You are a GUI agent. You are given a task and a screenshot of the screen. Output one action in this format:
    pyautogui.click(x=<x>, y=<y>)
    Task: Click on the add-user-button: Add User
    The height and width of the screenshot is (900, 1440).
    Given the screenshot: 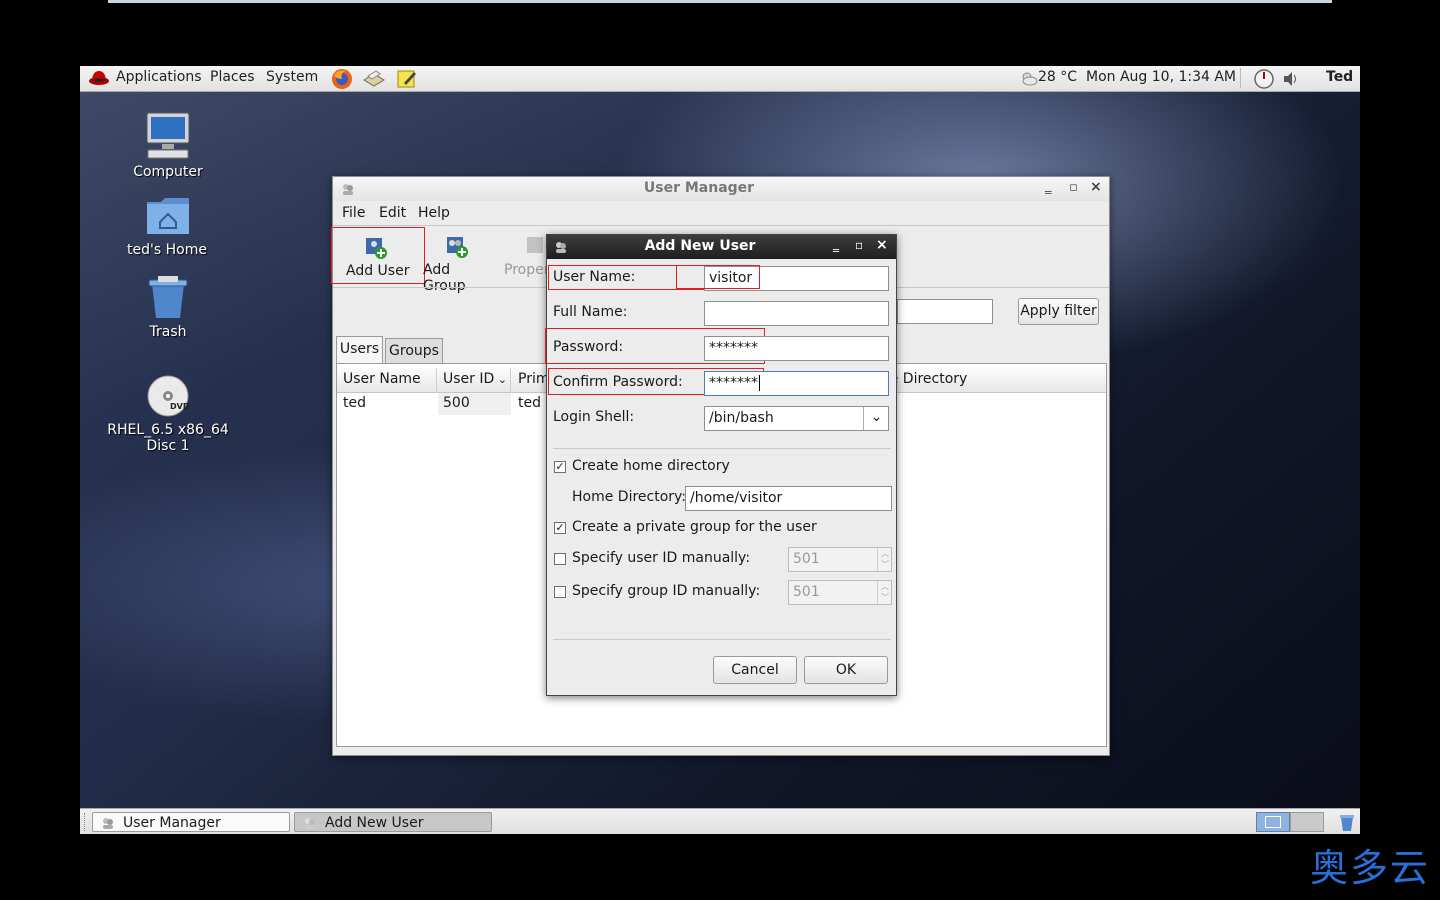 What is the action you would take?
    pyautogui.click(x=378, y=255)
    